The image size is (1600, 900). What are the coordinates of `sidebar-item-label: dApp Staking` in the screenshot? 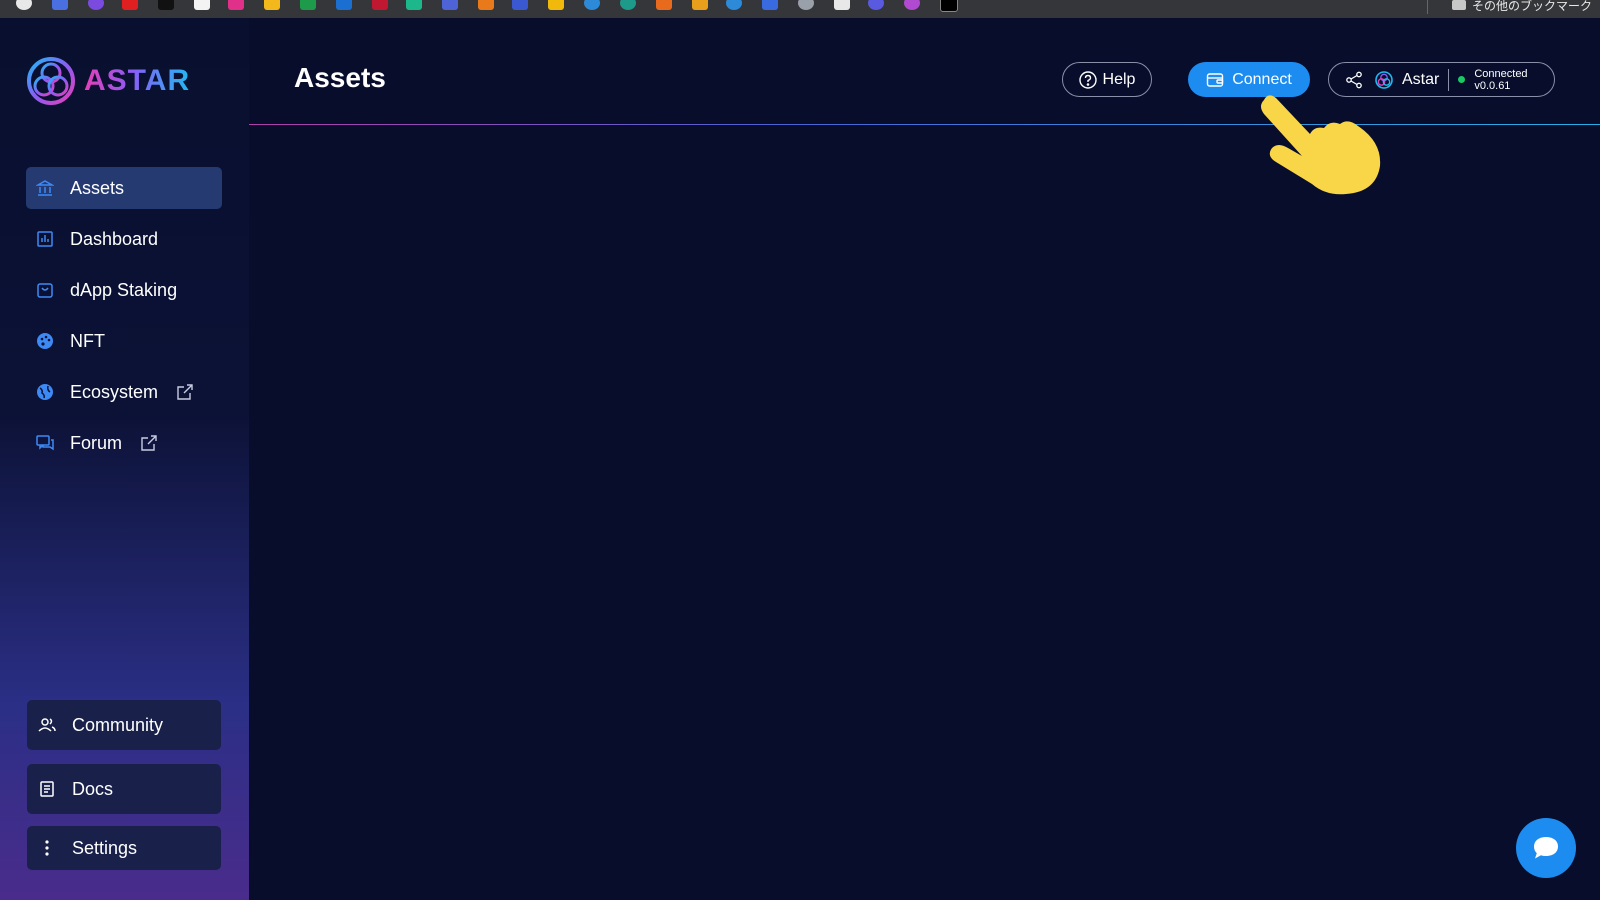 It's located at (124, 289).